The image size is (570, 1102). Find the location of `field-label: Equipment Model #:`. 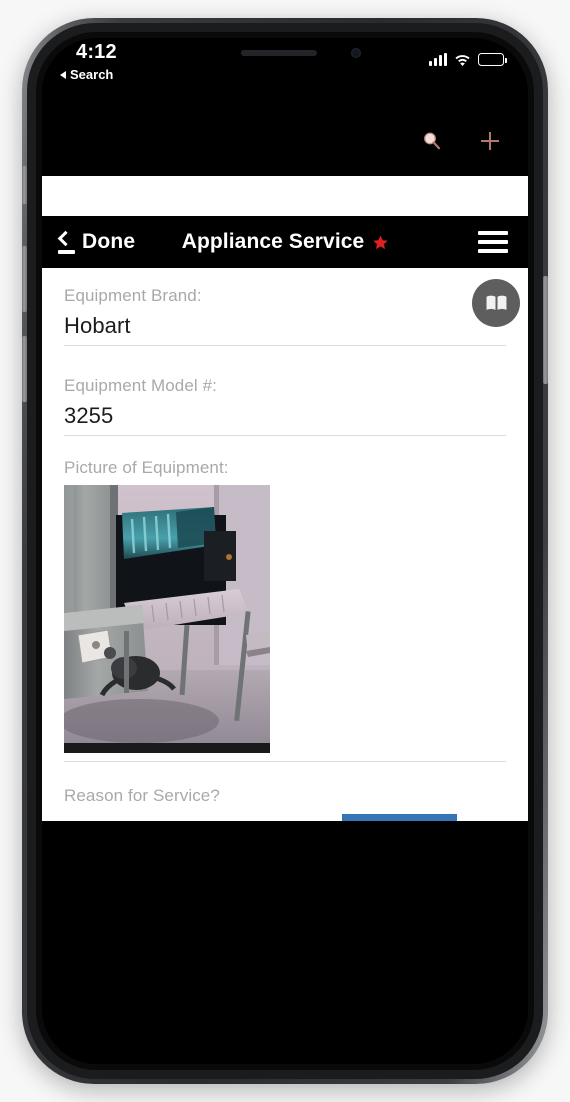

field-label: Equipment Model #: is located at coordinates (140, 385).